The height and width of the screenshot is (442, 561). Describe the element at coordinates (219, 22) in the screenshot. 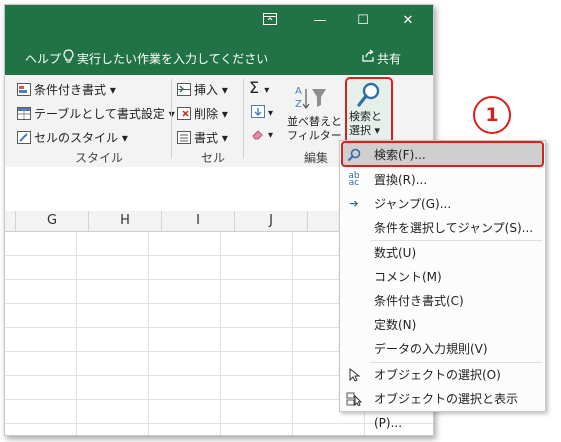

I see `title-bar: — ☐ ✕` at that location.